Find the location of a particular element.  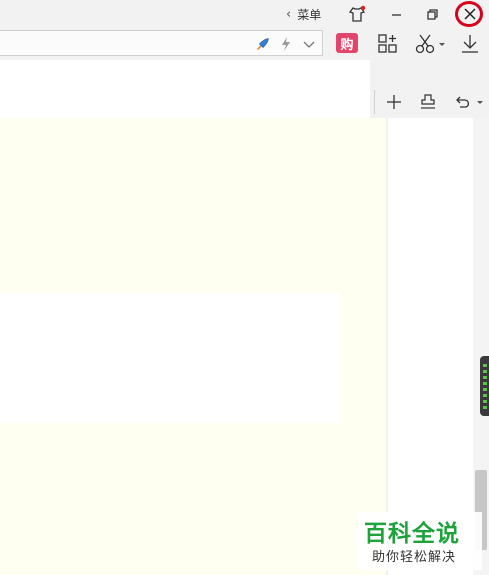

minimize-icon is located at coordinates (396, 14).